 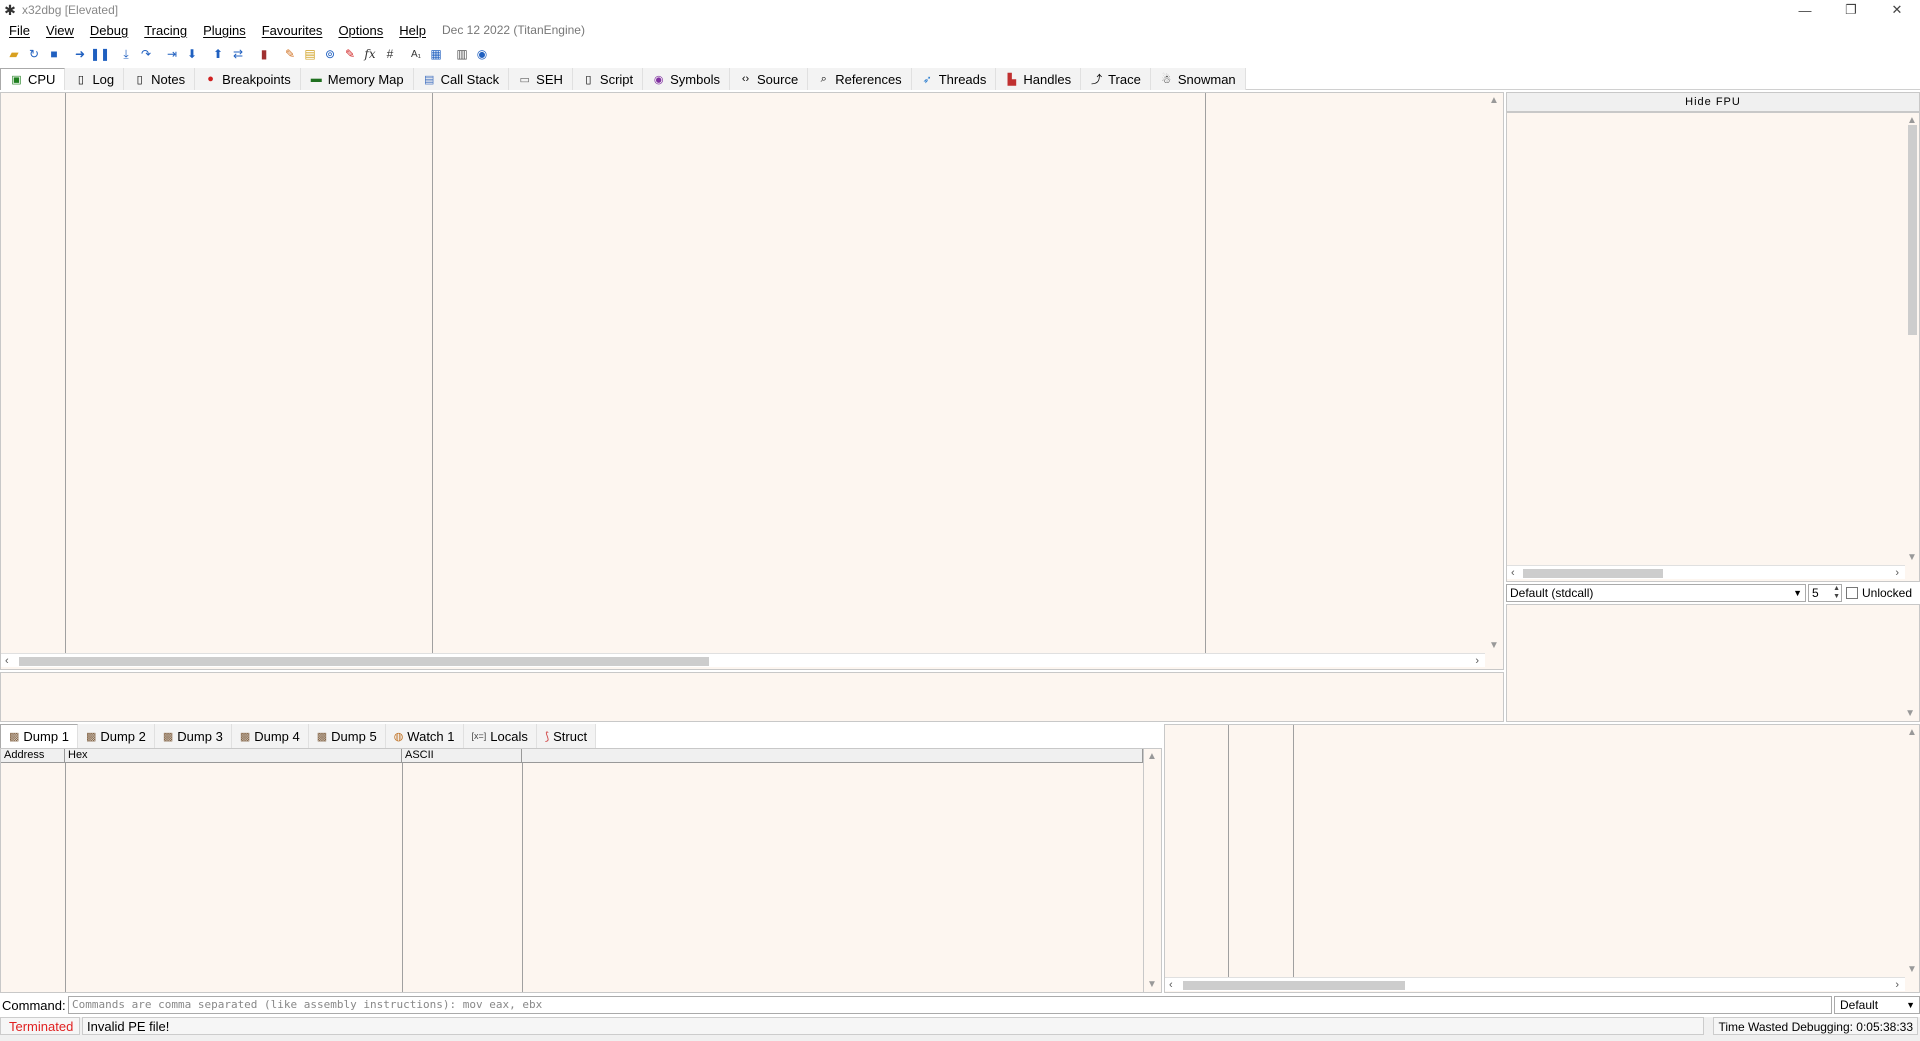 What do you see at coordinates (1713, 102) in the screenshot?
I see `hide-fpu-button: Hide FPU` at bounding box center [1713, 102].